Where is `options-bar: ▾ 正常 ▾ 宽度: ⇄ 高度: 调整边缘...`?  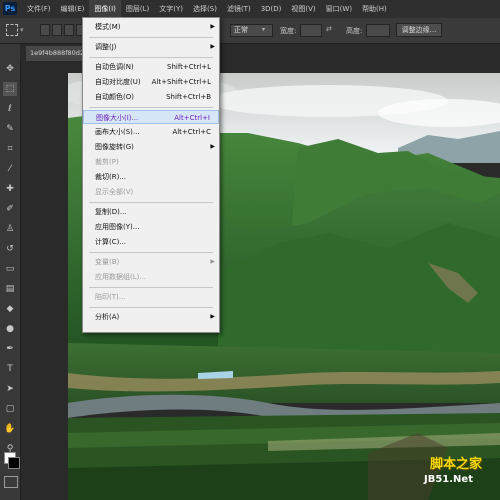
options-bar: ▾ 正常 ▾ 宽度: ⇄ 高度: 调整边缘... is located at coordinates (250, 31).